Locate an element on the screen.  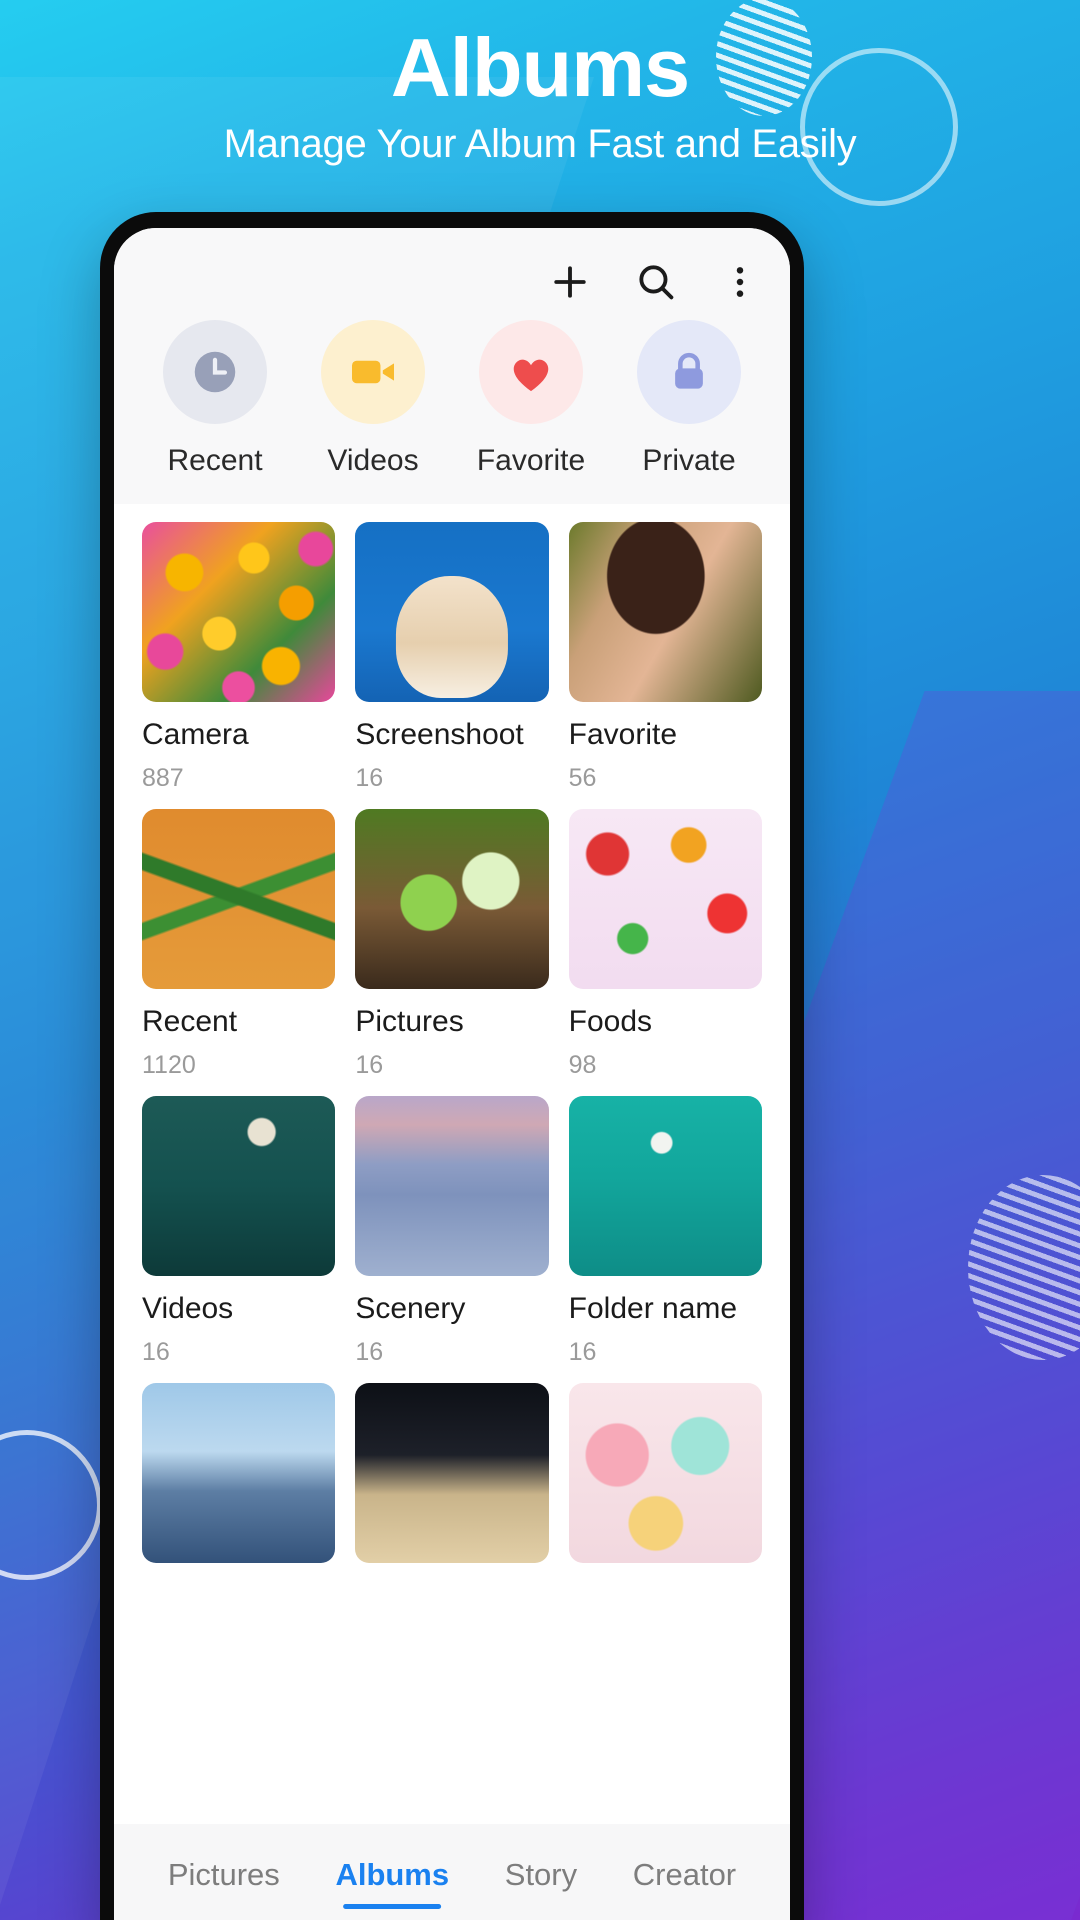
category-chip-videos-circle is located at coordinates (373, 372).